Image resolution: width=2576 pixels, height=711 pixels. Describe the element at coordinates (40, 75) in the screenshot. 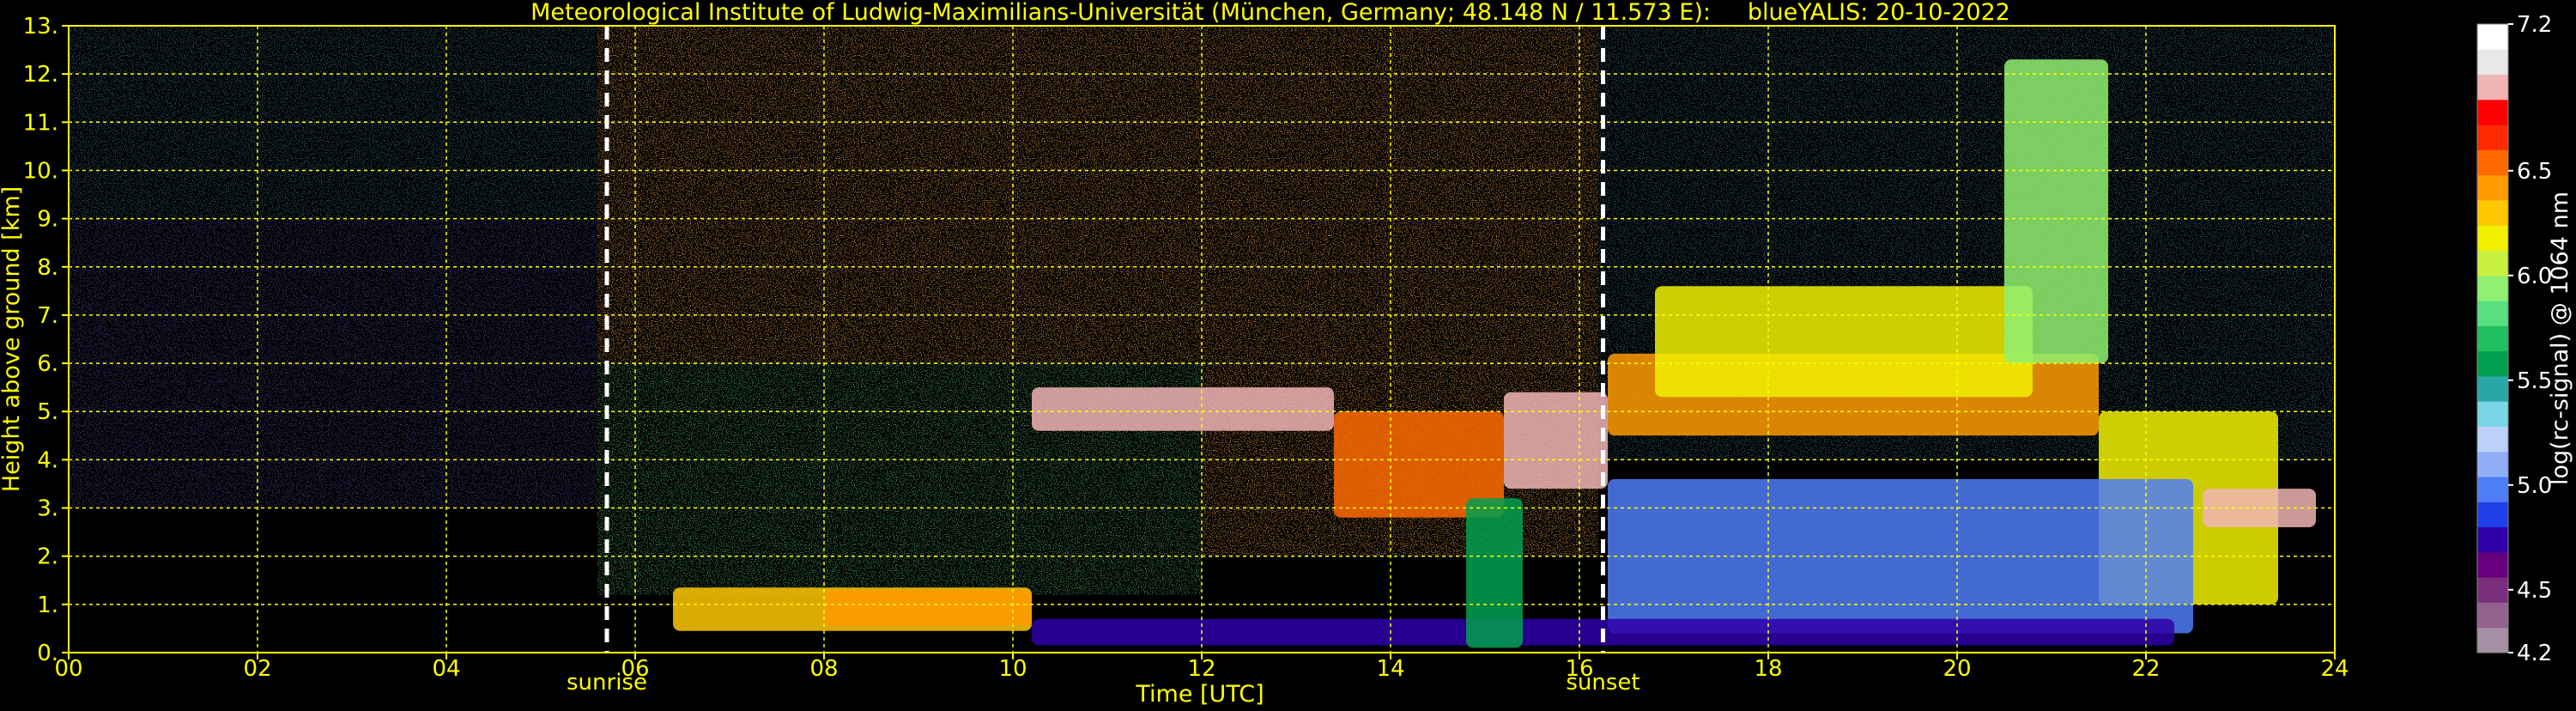

I see `y-tick-label: 12.` at that location.